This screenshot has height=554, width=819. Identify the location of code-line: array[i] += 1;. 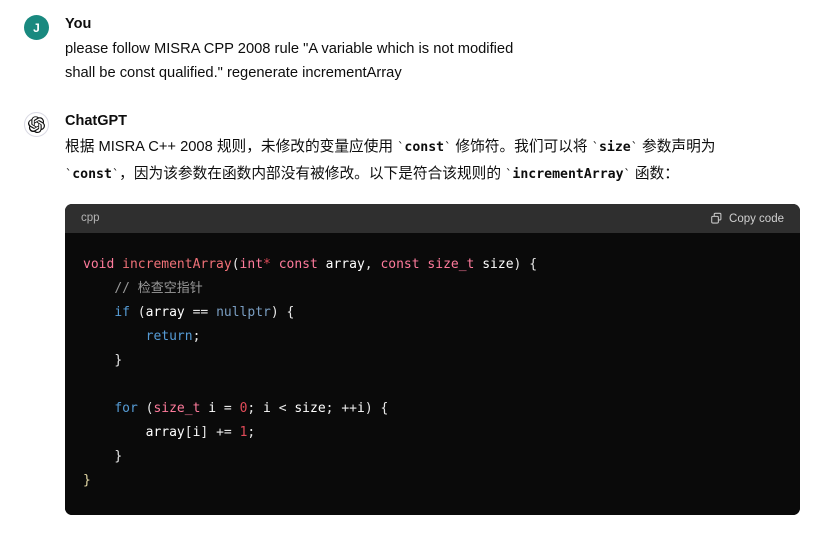
(200, 432).